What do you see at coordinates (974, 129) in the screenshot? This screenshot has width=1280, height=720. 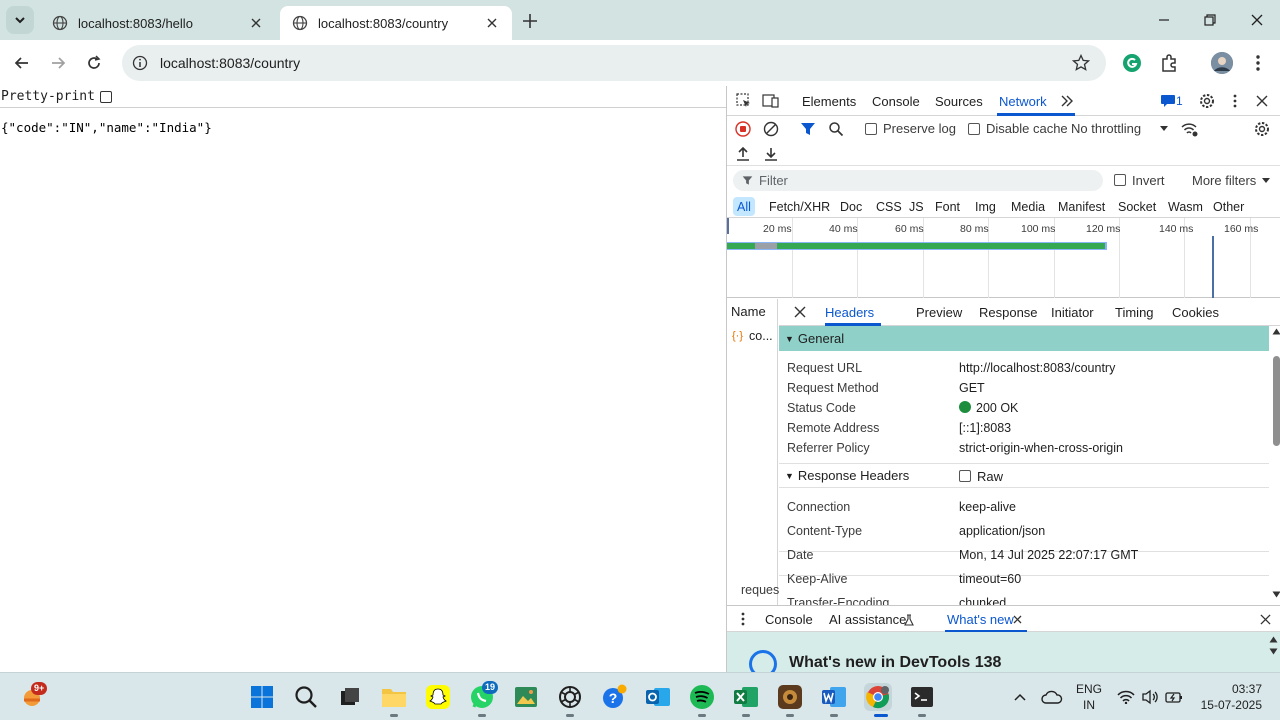 I see `disable-cache-checkbox` at bounding box center [974, 129].